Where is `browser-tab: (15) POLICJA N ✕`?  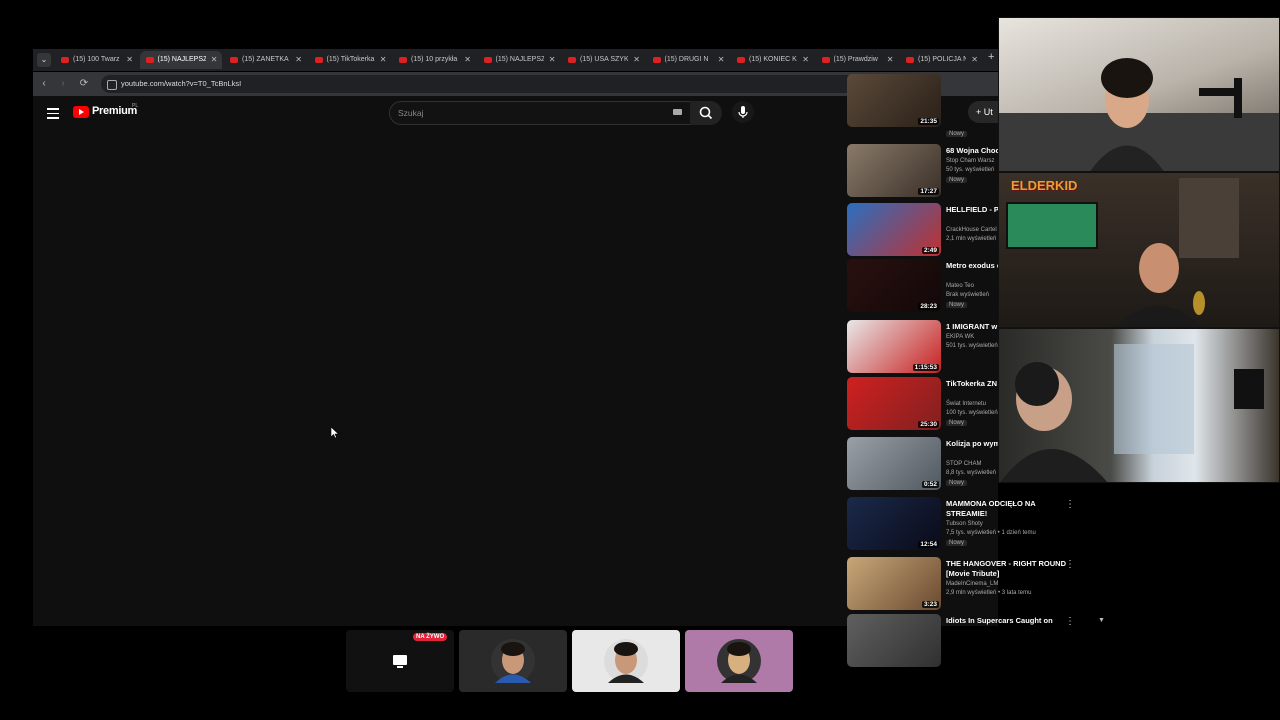
browser-tab: (15) POLICJA N ✕ is located at coordinates (941, 60).